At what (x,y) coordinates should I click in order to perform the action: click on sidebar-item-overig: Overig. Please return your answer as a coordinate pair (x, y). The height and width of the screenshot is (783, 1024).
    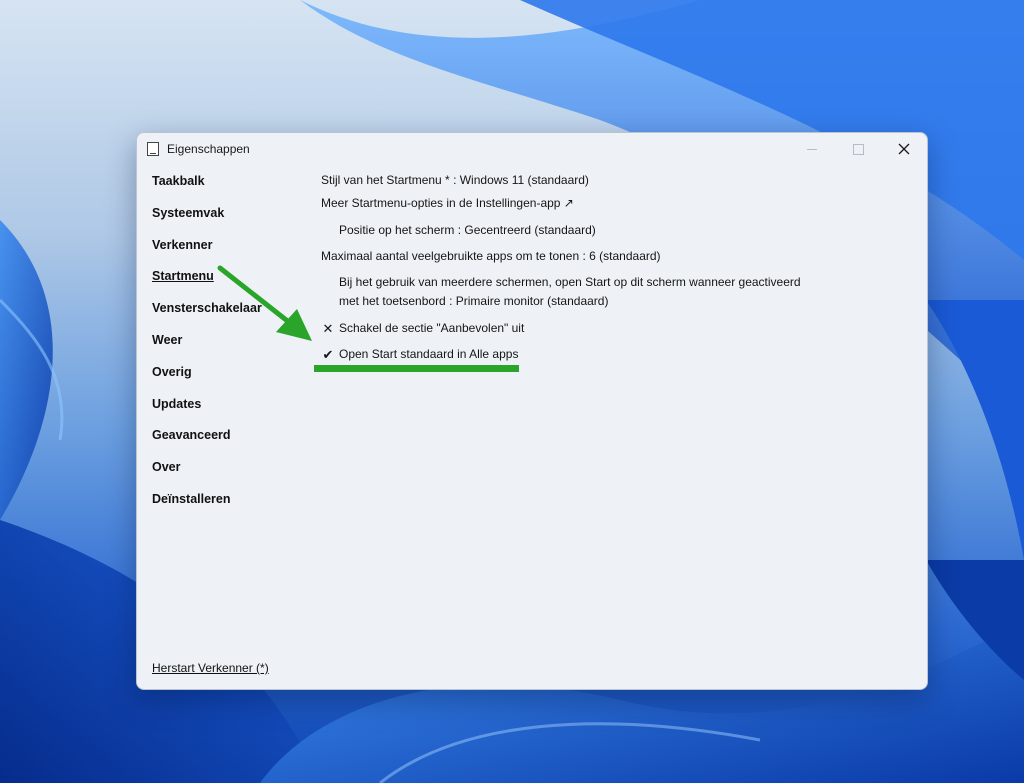
    Looking at the image, I should click on (222, 380).